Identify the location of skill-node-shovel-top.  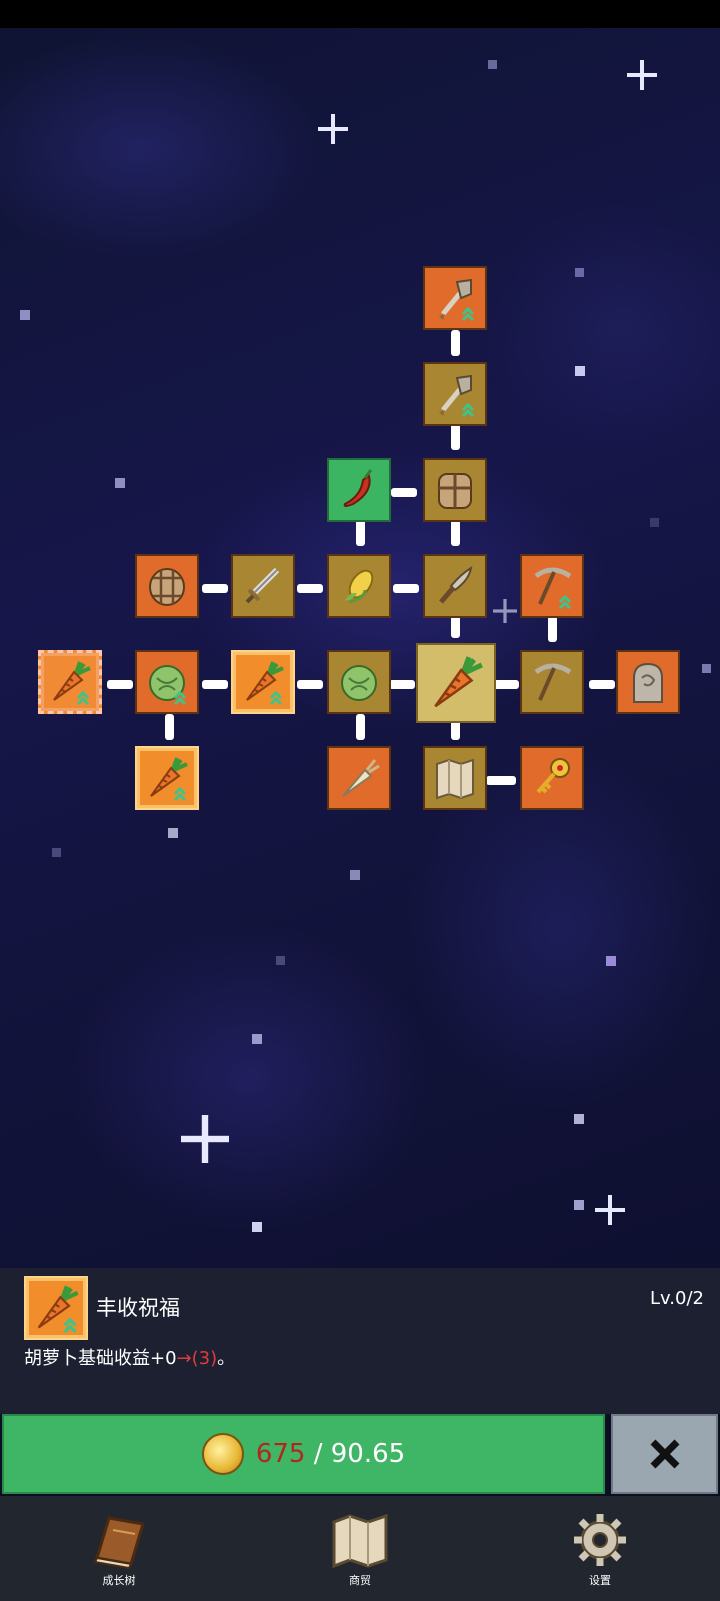
(455, 298).